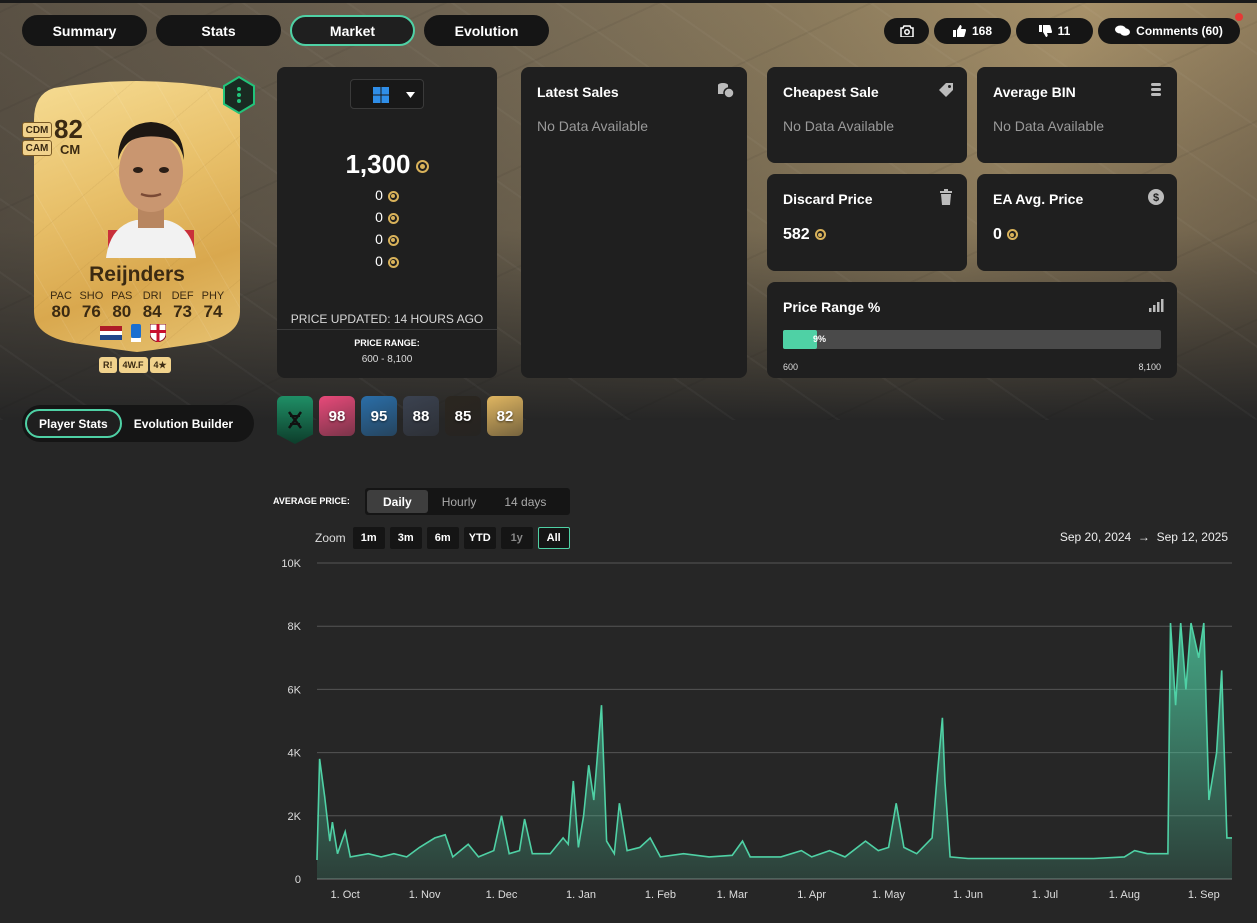 This screenshot has width=1257, height=923. What do you see at coordinates (820, 339) in the screenshot?
I see `price-range-percent: 9%` at bounding box center [820, 339].